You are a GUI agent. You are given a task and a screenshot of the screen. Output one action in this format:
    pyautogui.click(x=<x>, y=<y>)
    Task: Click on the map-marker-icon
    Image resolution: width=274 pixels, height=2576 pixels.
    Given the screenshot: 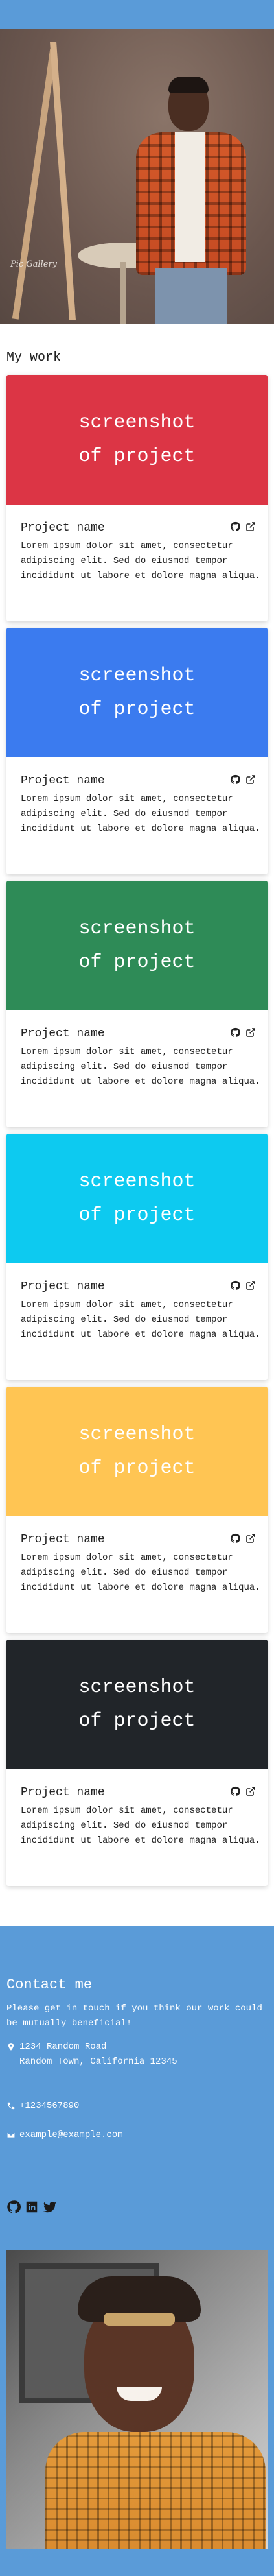 What is the action you would take?
    pyautogui.click(x=11, y=2047)
    